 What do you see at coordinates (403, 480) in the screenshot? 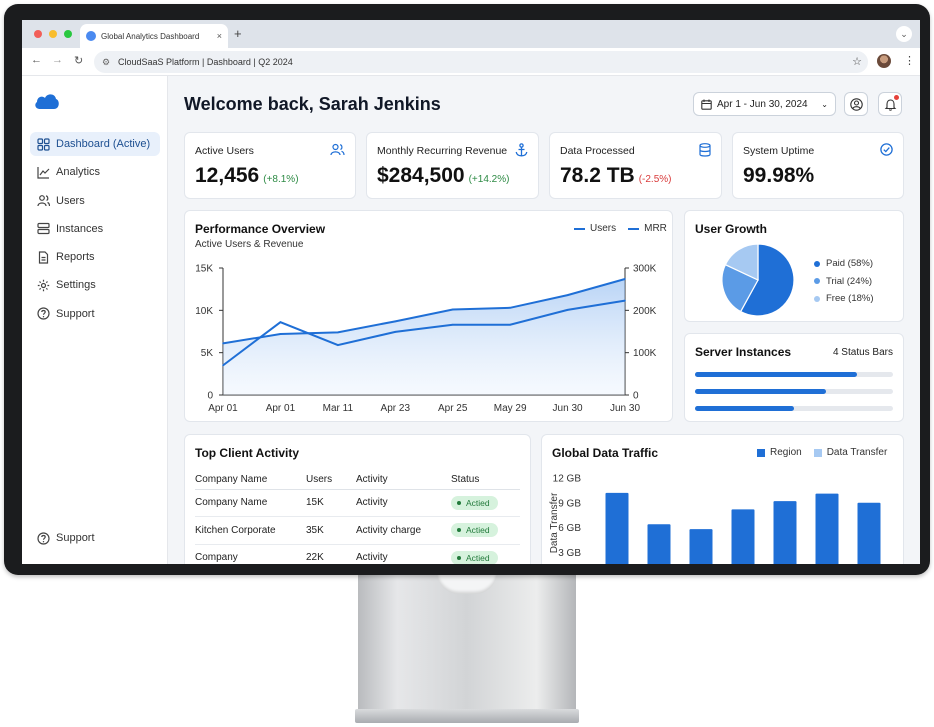
I see `column-header: Activity` at bounding box center [403, 480].